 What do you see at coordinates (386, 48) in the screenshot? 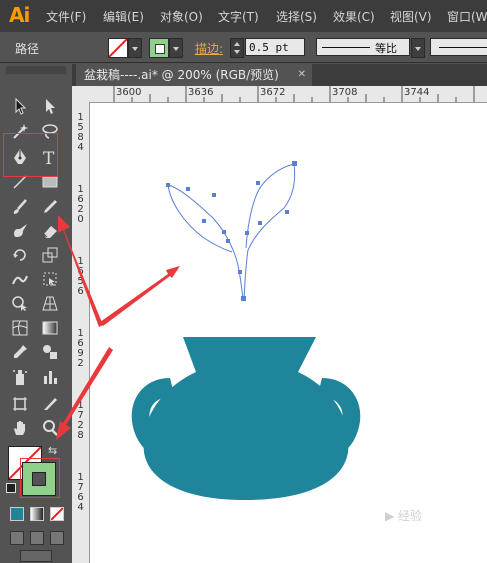
I see `profile-label: 等比` at bounding box center [386, 48].